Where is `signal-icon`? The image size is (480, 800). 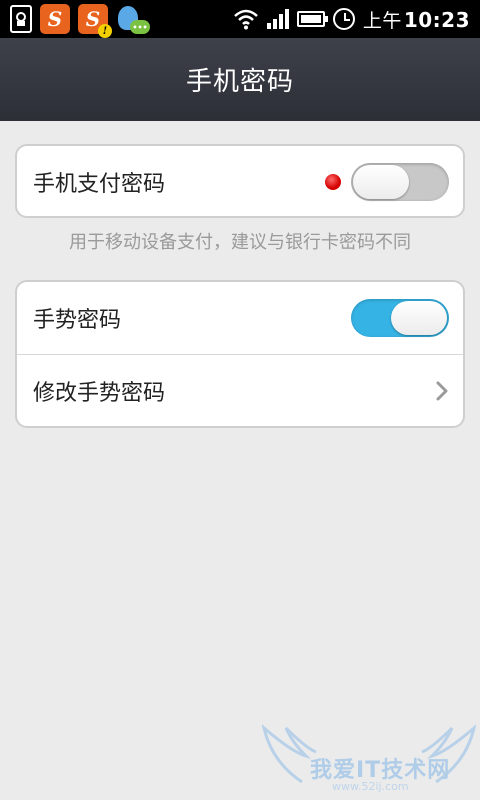
signal-icon is located at coordinates (277, 19).